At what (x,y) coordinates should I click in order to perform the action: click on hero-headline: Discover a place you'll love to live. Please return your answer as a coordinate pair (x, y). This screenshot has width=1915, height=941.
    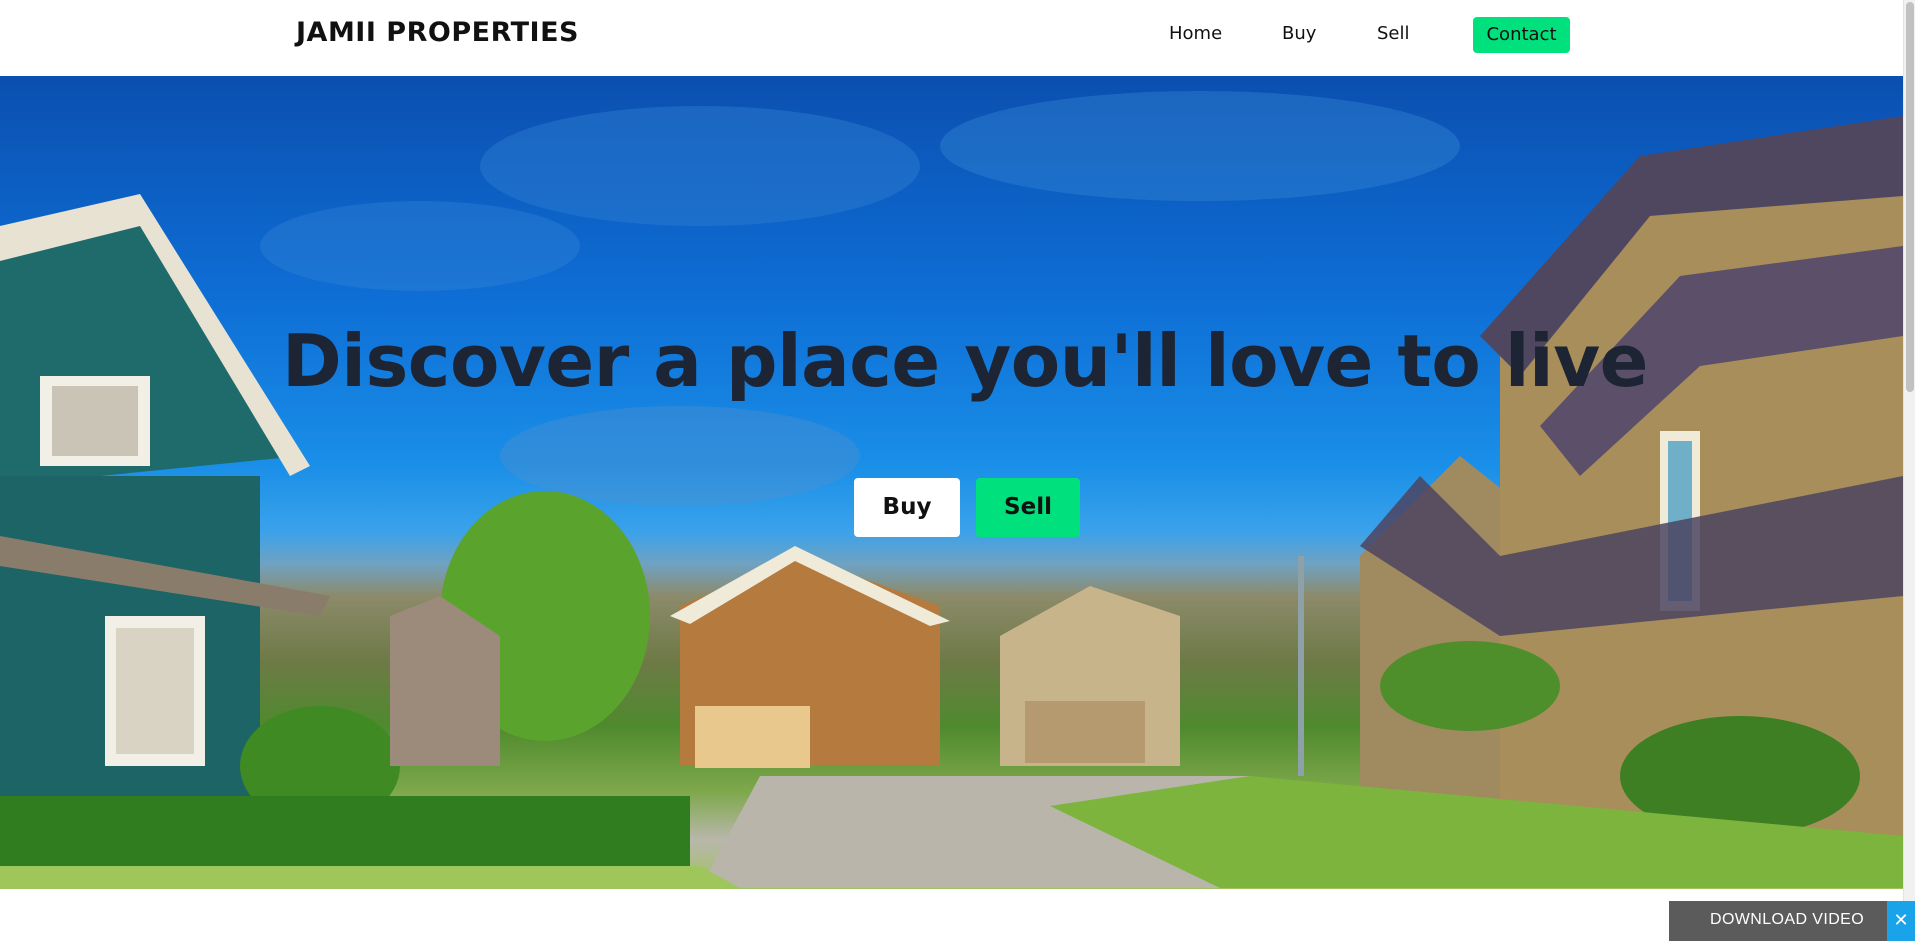
    Looking at the image, I should click on (965, 361).